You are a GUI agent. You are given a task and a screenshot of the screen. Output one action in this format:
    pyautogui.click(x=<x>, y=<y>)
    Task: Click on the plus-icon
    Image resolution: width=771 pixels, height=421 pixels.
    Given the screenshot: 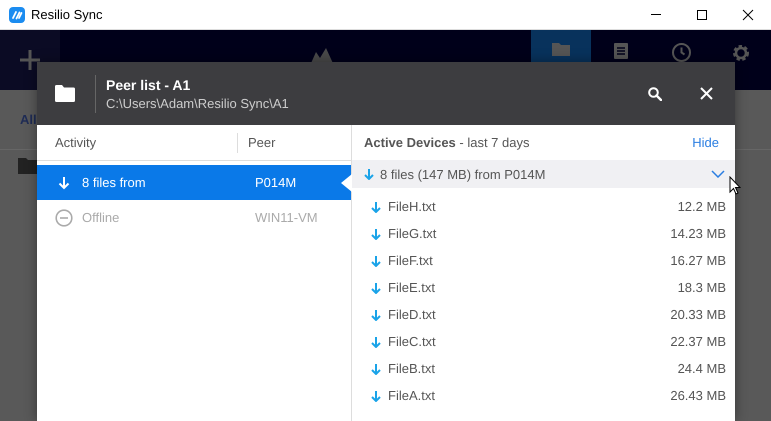 What is the action you would take?
    pyautogui.click(x=30, y=60)
    